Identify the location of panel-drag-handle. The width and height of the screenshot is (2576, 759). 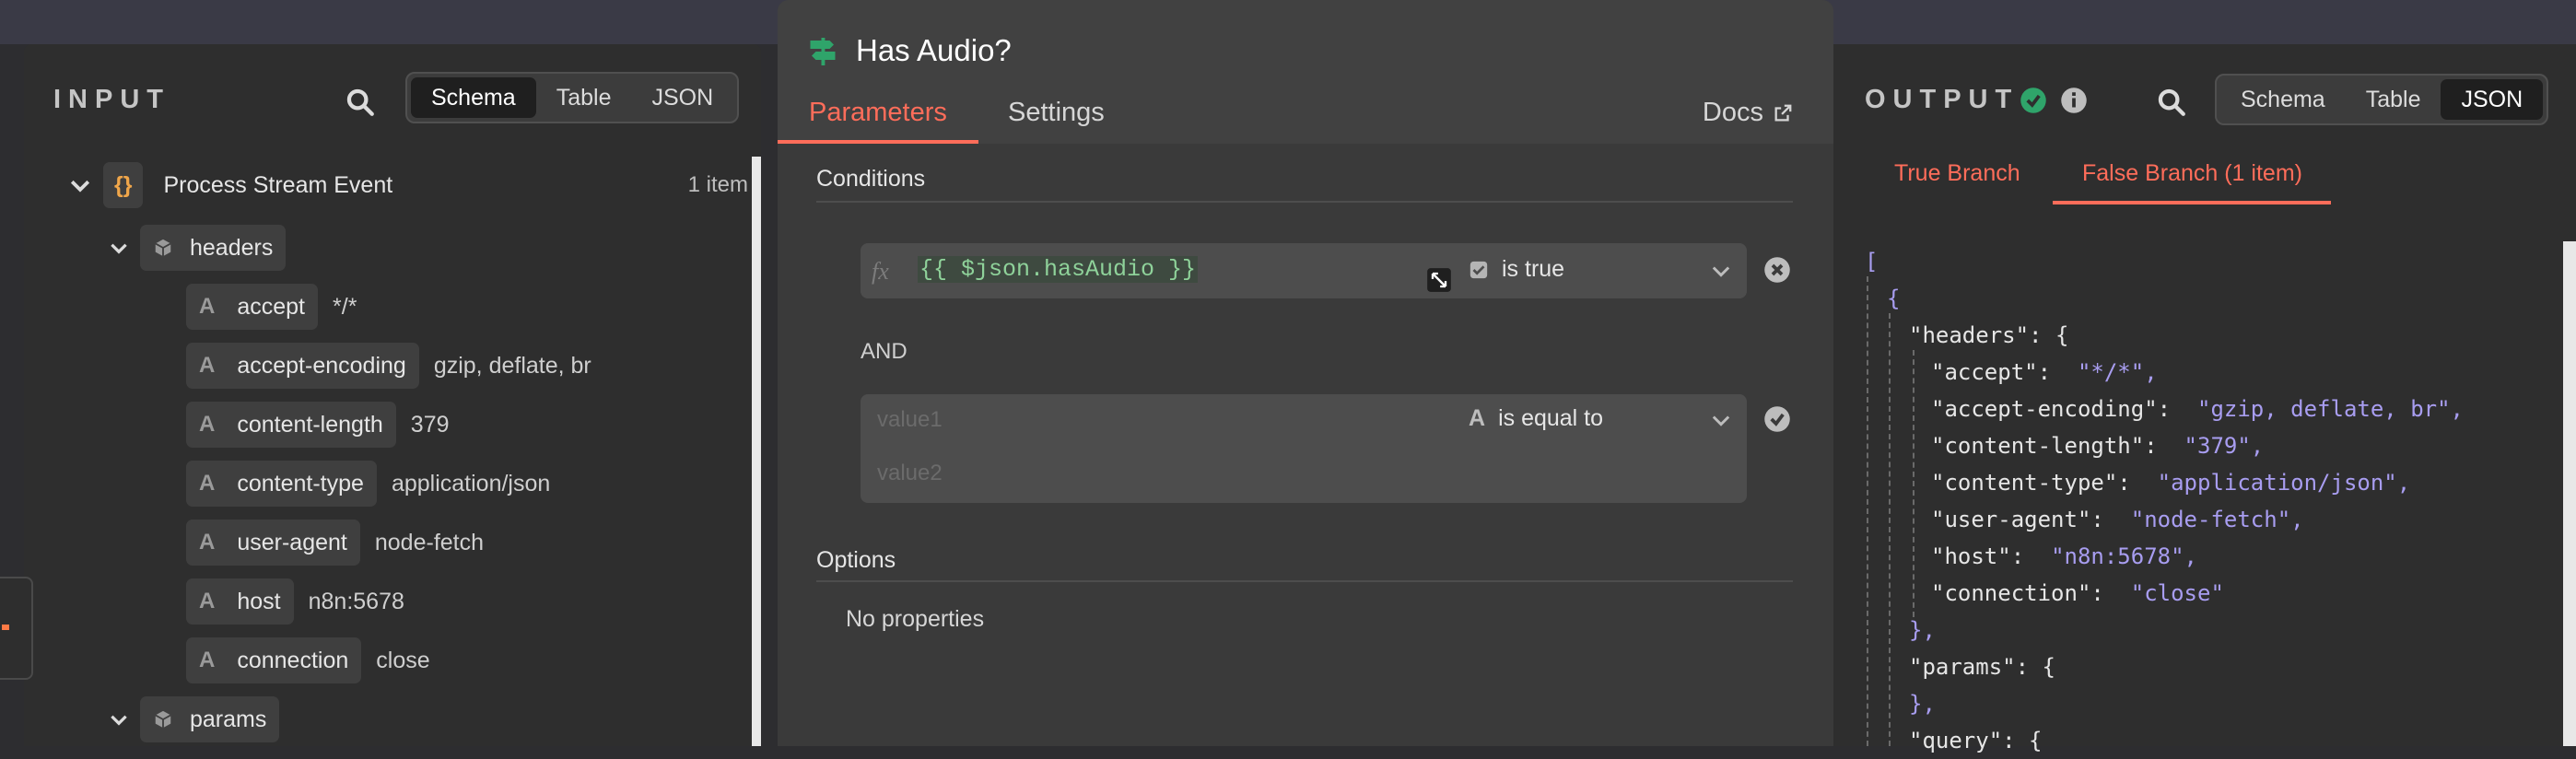
(16, 629).